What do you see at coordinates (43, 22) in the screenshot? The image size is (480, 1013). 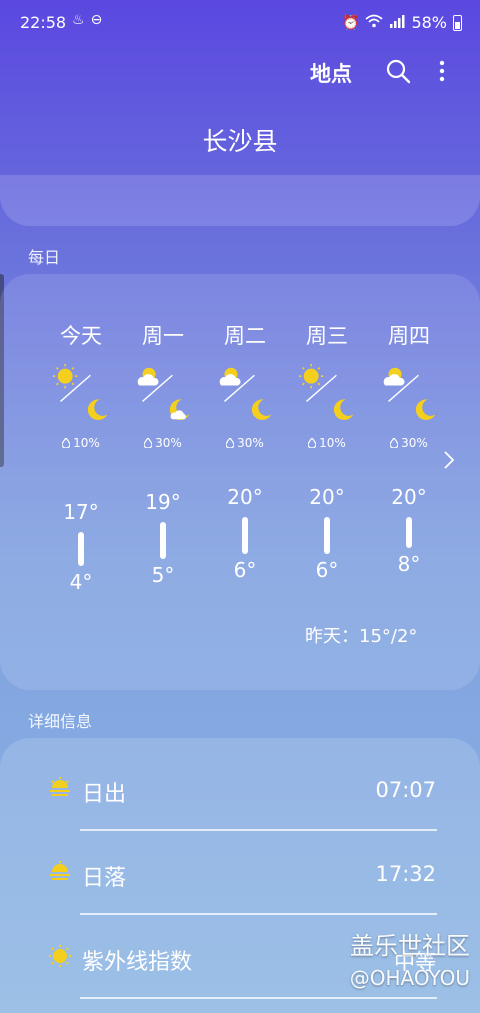 I see `status-time: 22:58` at bounding box center [43, 22].